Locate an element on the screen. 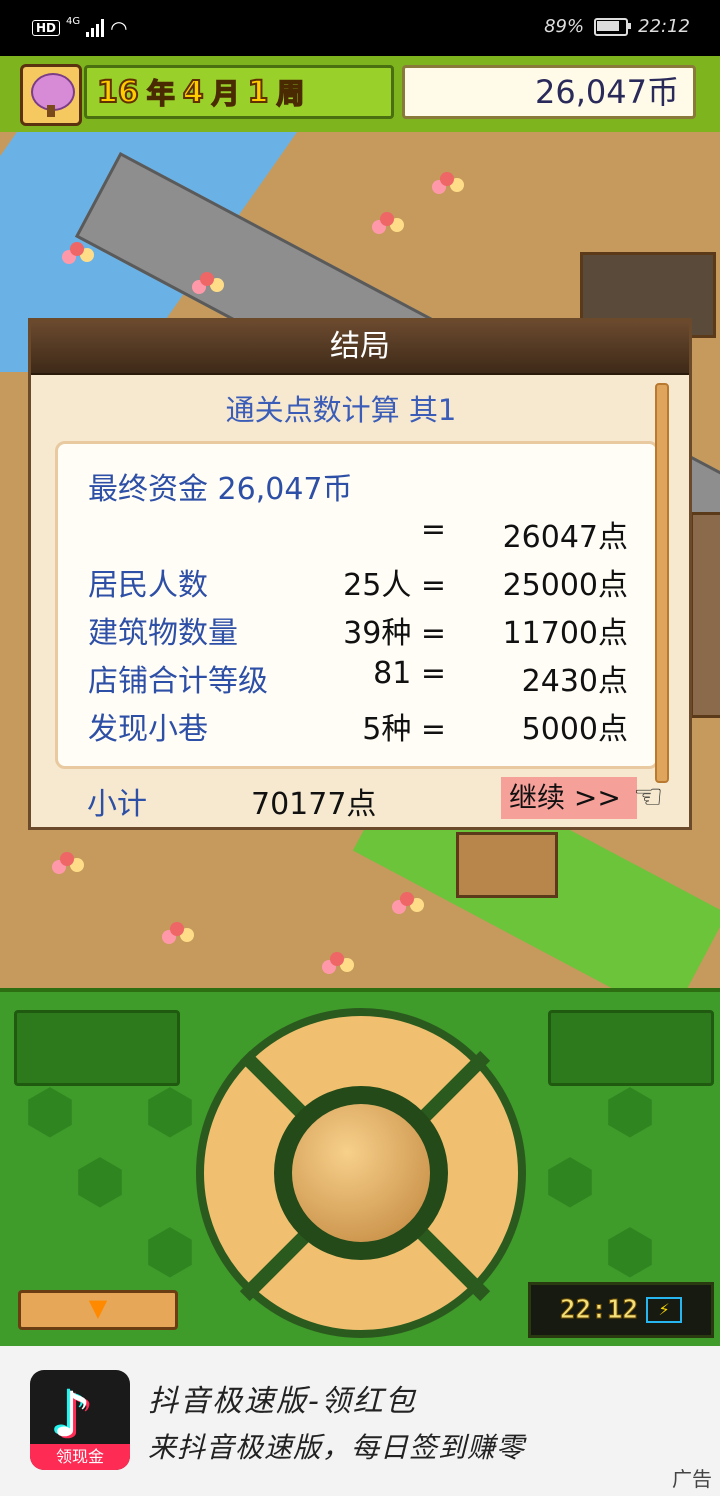 The image size is (720, 1496). row-points: 25000点 is located at coordinates (565, 585).